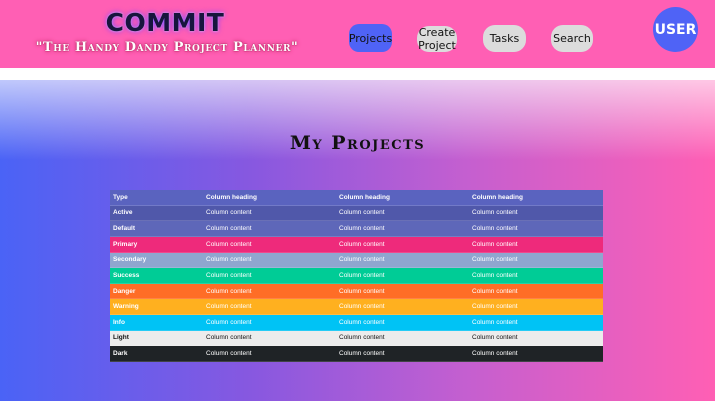  What do you see at coordinates (165, 22) in the screenshot?
I see `app-logo: COMMIT` at bounding box center [165, 22].